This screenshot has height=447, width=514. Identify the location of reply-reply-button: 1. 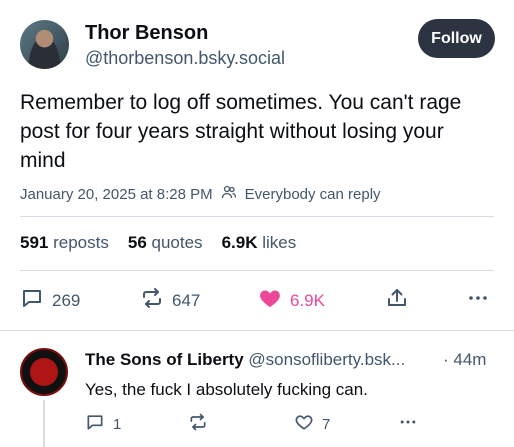
(103, 424).